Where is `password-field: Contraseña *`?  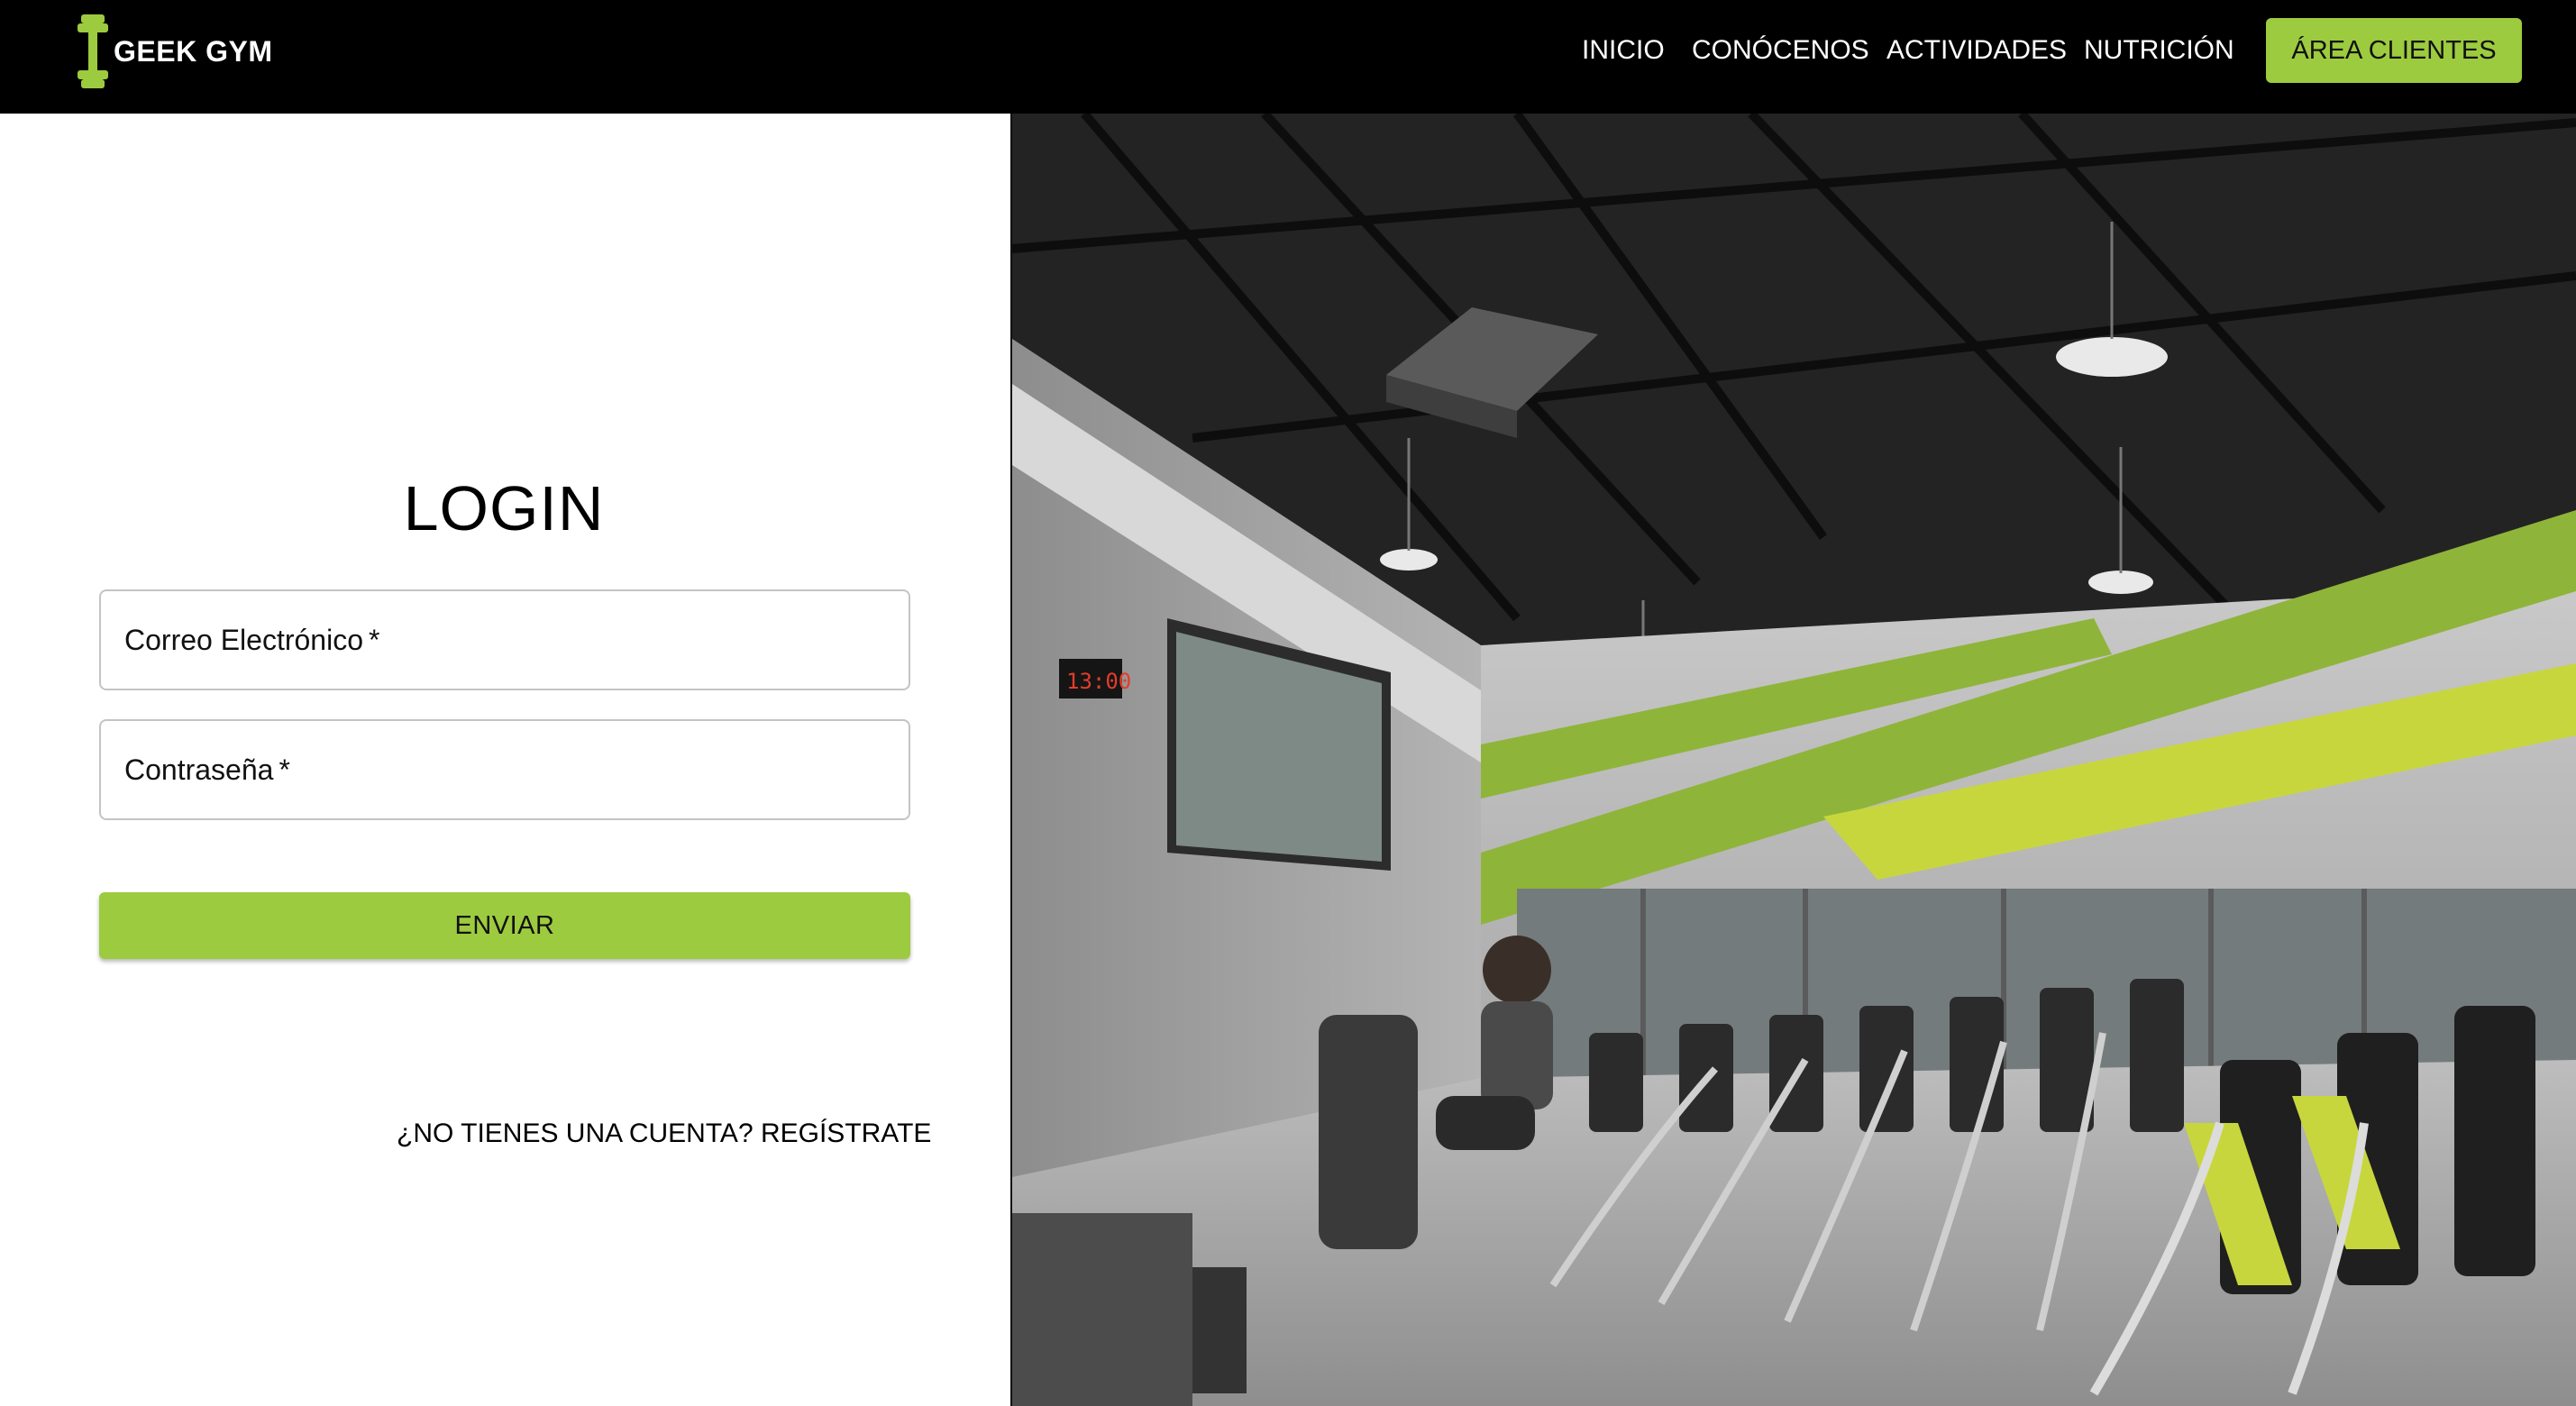 password-field: Contraseña * is located at coordinates (504, 769).